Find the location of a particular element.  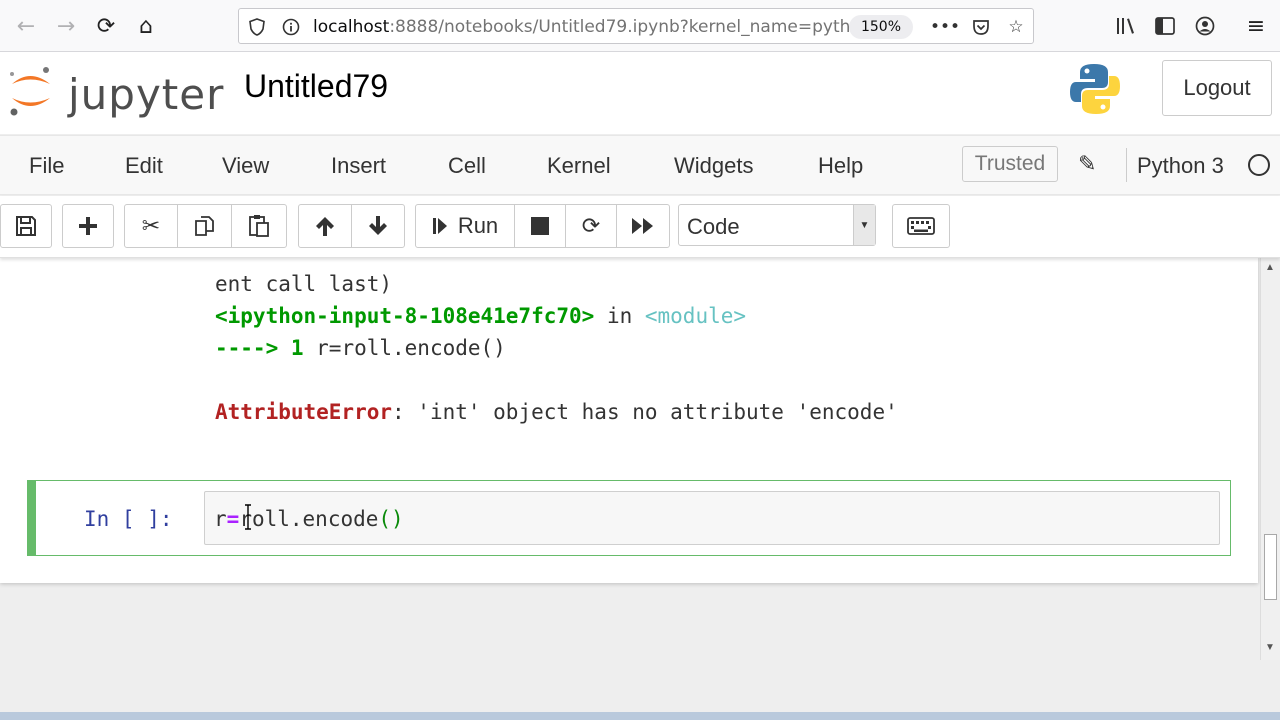

code-rest: roll.encode is located at coordinates (309, 519).